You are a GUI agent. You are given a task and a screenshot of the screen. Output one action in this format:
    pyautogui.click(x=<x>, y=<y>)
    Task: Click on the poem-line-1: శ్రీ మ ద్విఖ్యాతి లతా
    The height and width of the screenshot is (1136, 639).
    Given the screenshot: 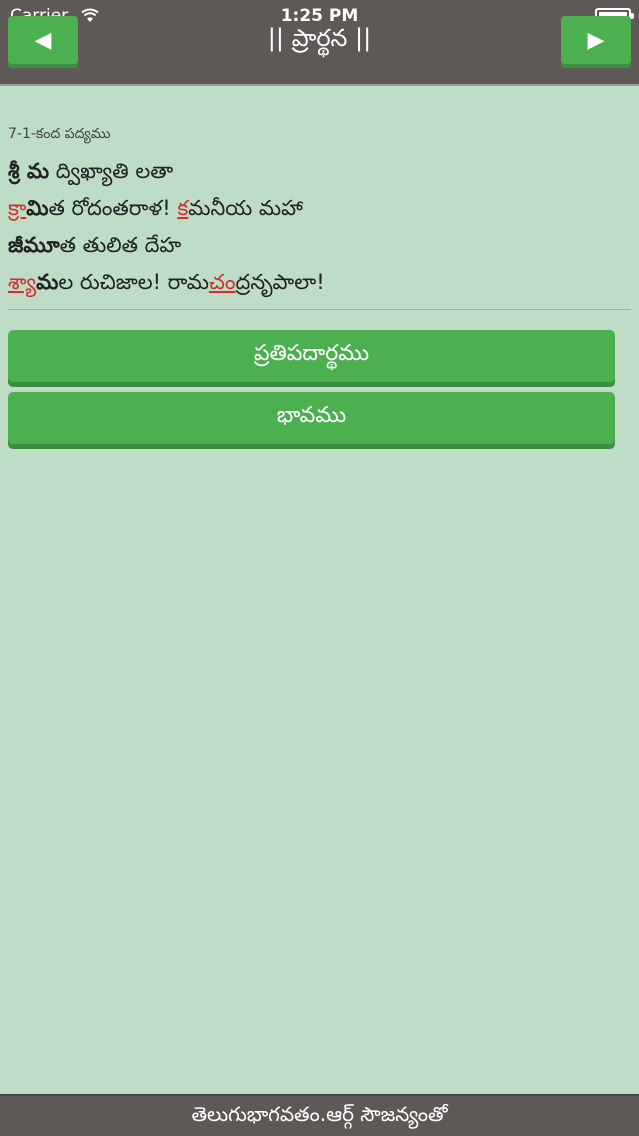 What is the action you would take?
    pyautogui.click(x=319, y=171)
    